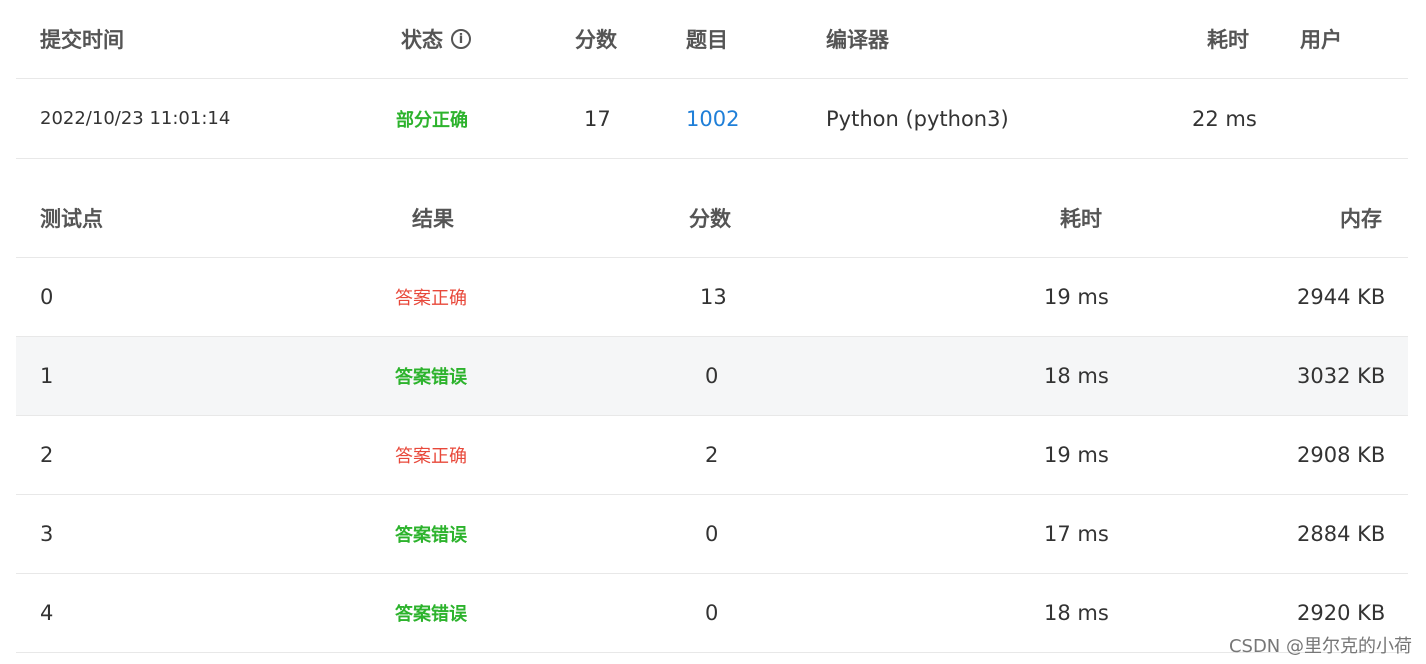 Image resolution: width=1426 pixels, height=664 pixels. I want to click on testcase-score: 2, so click(712, 455).